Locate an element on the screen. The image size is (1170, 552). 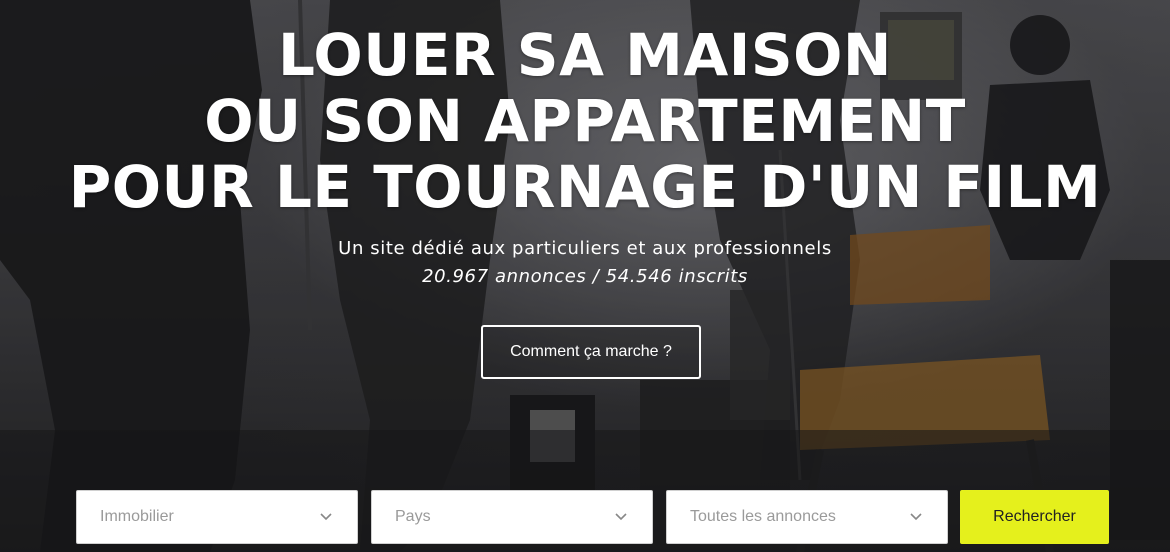
how-it-works-button: Comment ça marche ? is located at coordinates (591, 352).